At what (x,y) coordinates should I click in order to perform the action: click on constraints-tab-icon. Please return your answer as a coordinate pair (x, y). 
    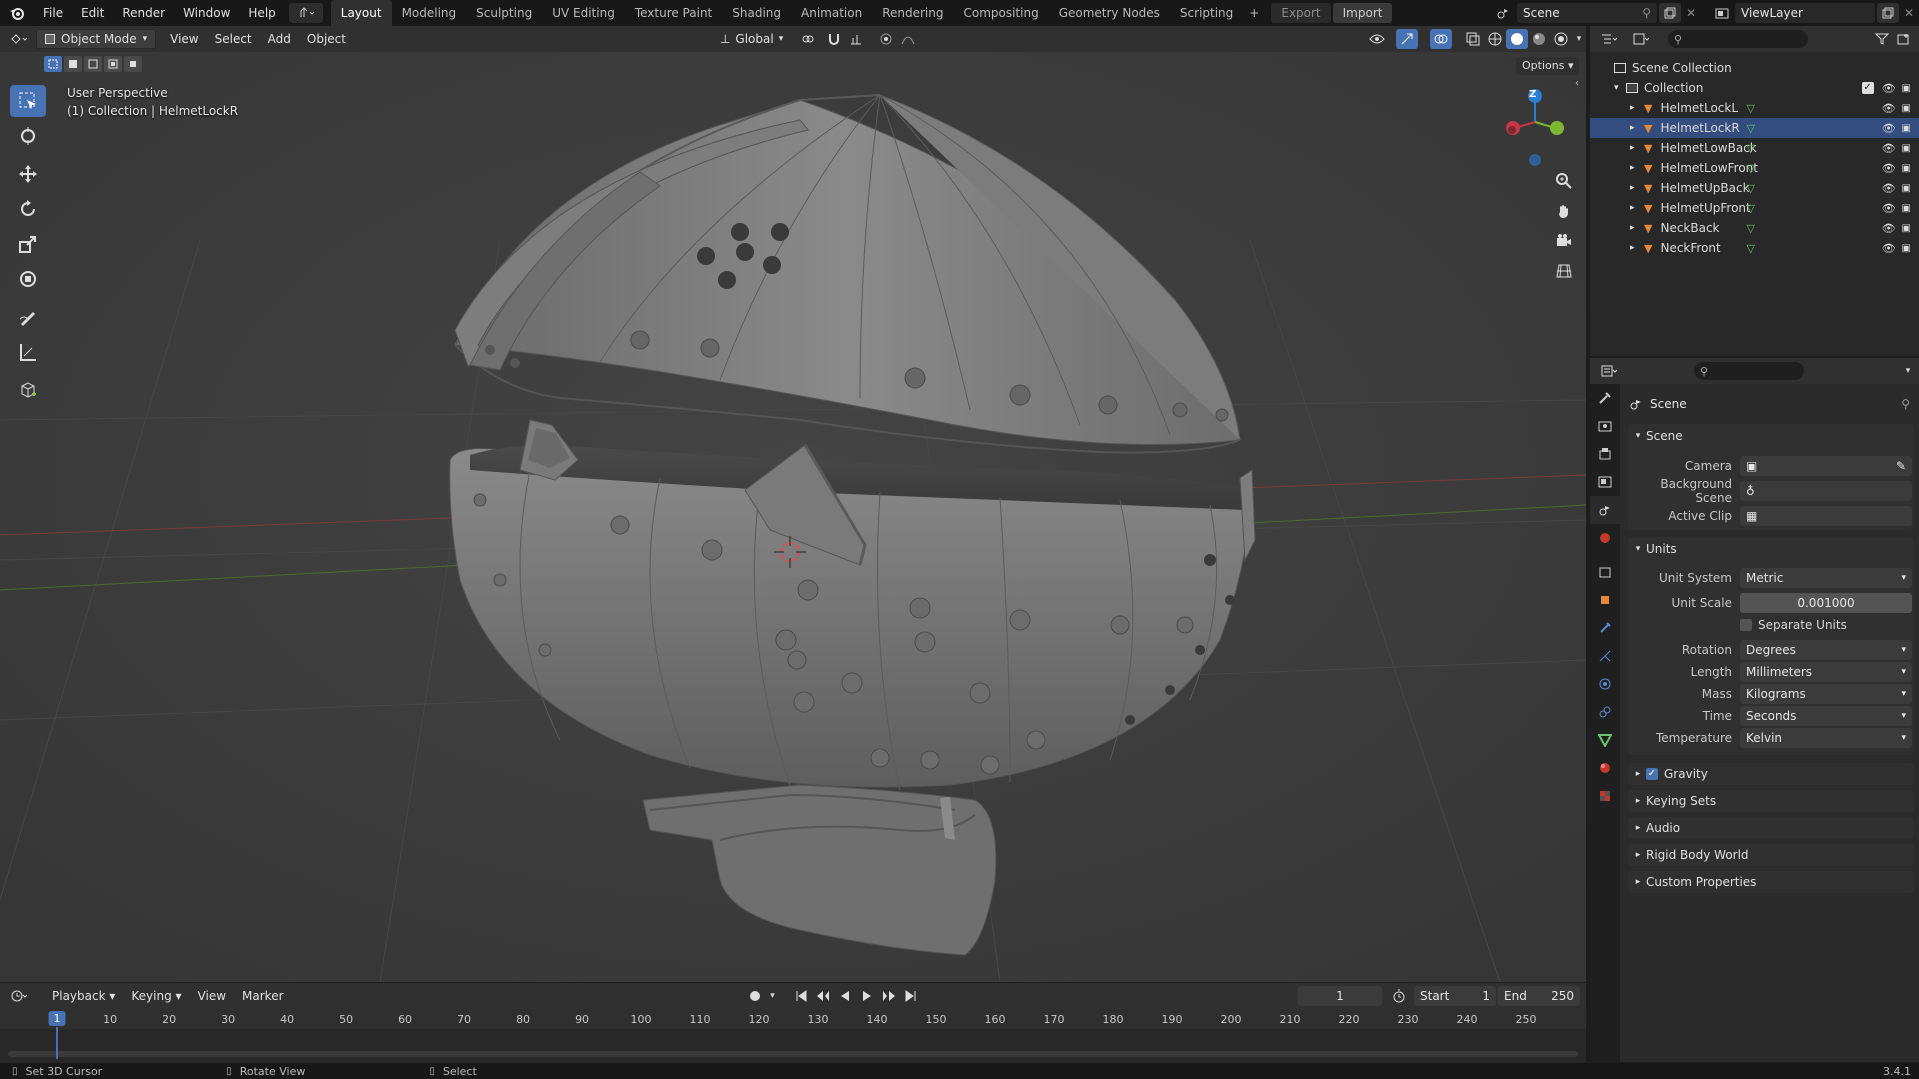
    Looking at the image, I should click on (1605, 712).